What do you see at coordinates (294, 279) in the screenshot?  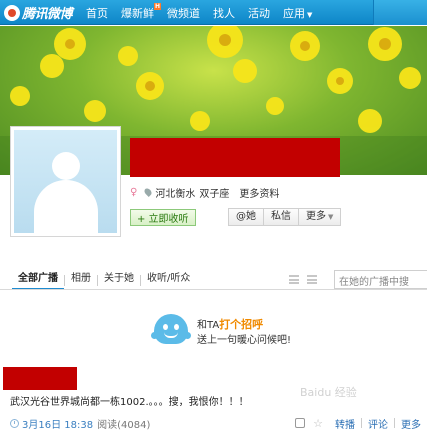 I see `list-view-icon` at bounding box center [294, 279].